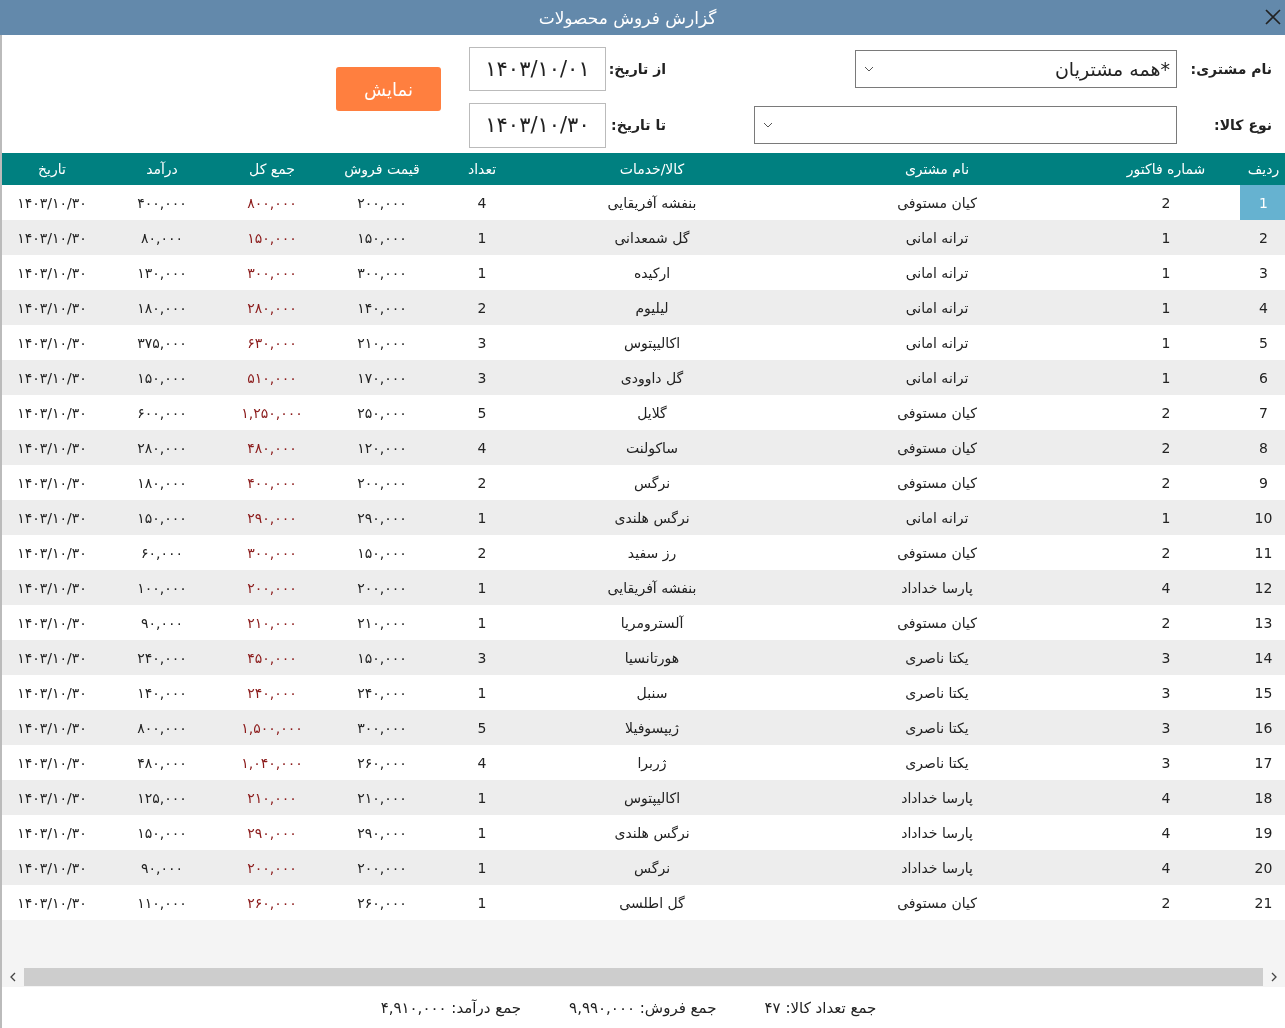  What do you see at coordinates (162, 342) in the screenshot?
I see `table-cell: ۳۷۵,۰۰۰` at bounding box center [162, 342].